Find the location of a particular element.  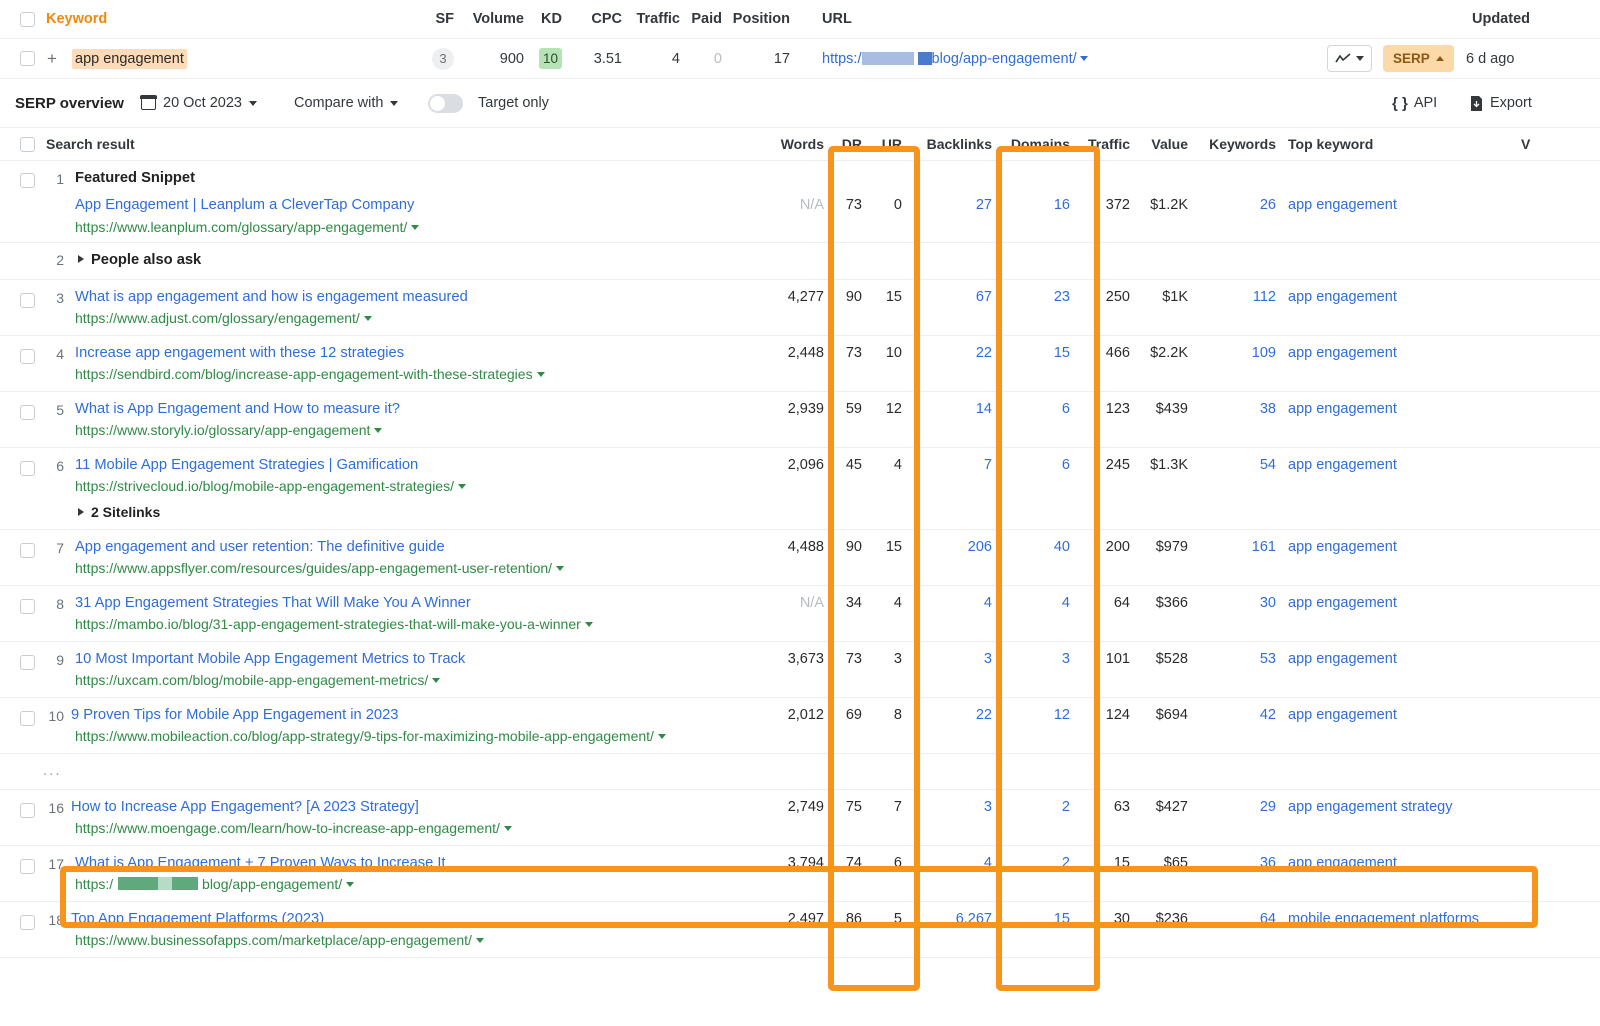

keywords-value: 30 is located at coordinates (1236, 603).